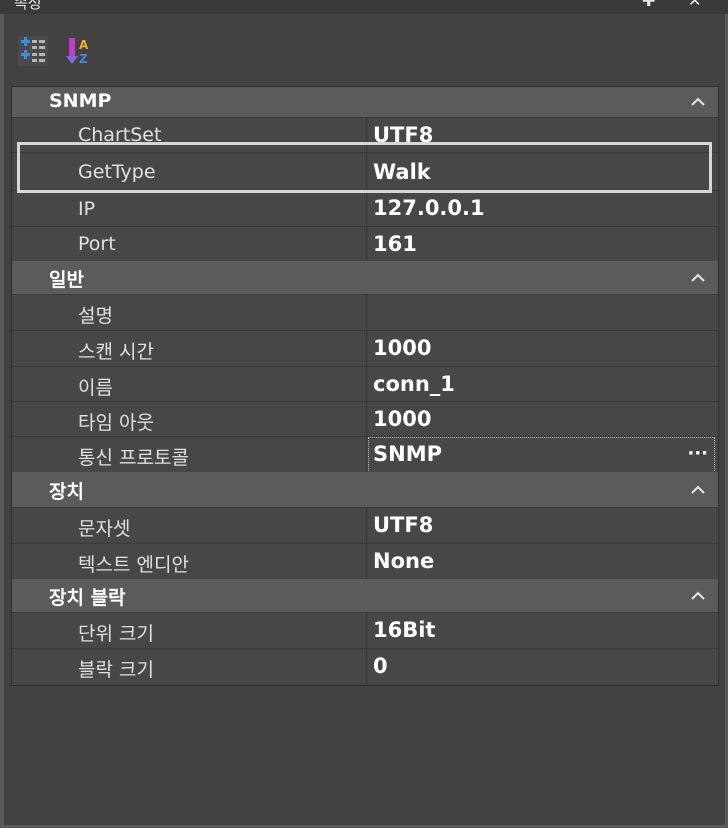  Describe the element at coordinates (97, 244) in the screenshot. I see `property-name: Port` at that location.